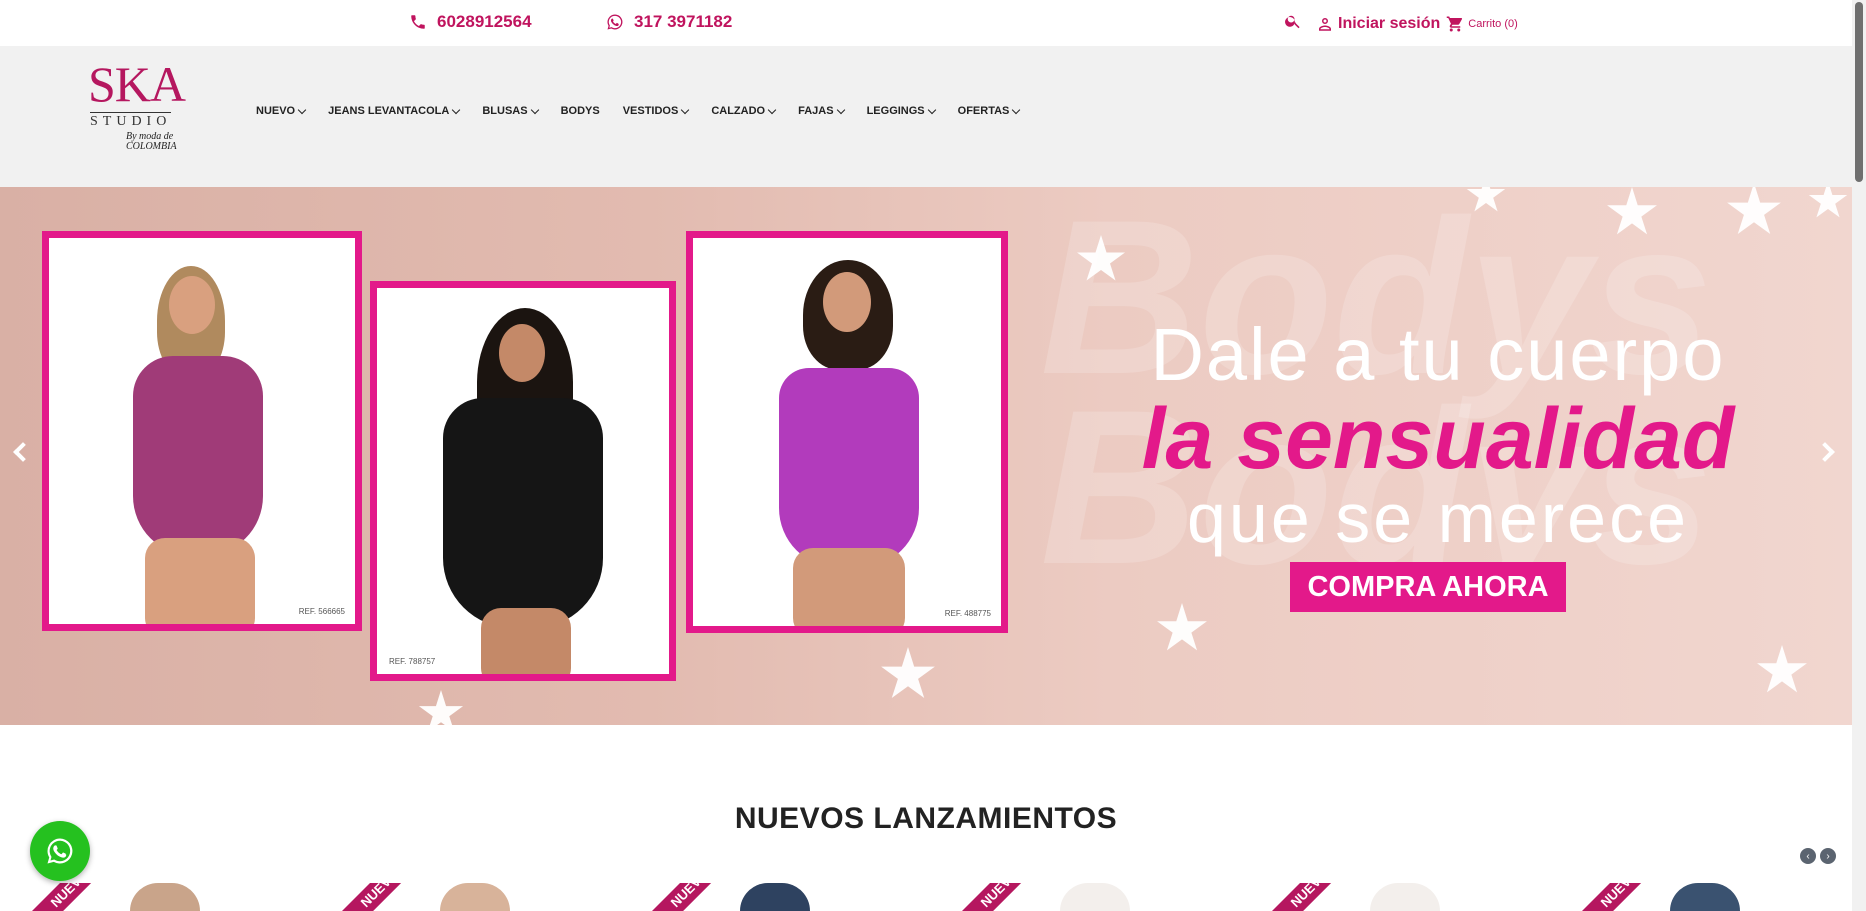  I want to click on logo-sub-text: STUDIO, so click(131, 120).